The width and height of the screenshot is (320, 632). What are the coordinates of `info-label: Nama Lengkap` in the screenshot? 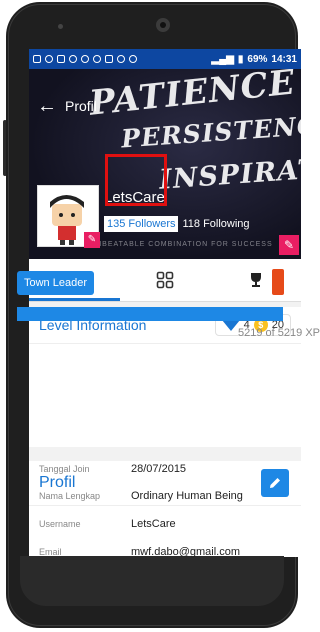 It's located at (70, 496).